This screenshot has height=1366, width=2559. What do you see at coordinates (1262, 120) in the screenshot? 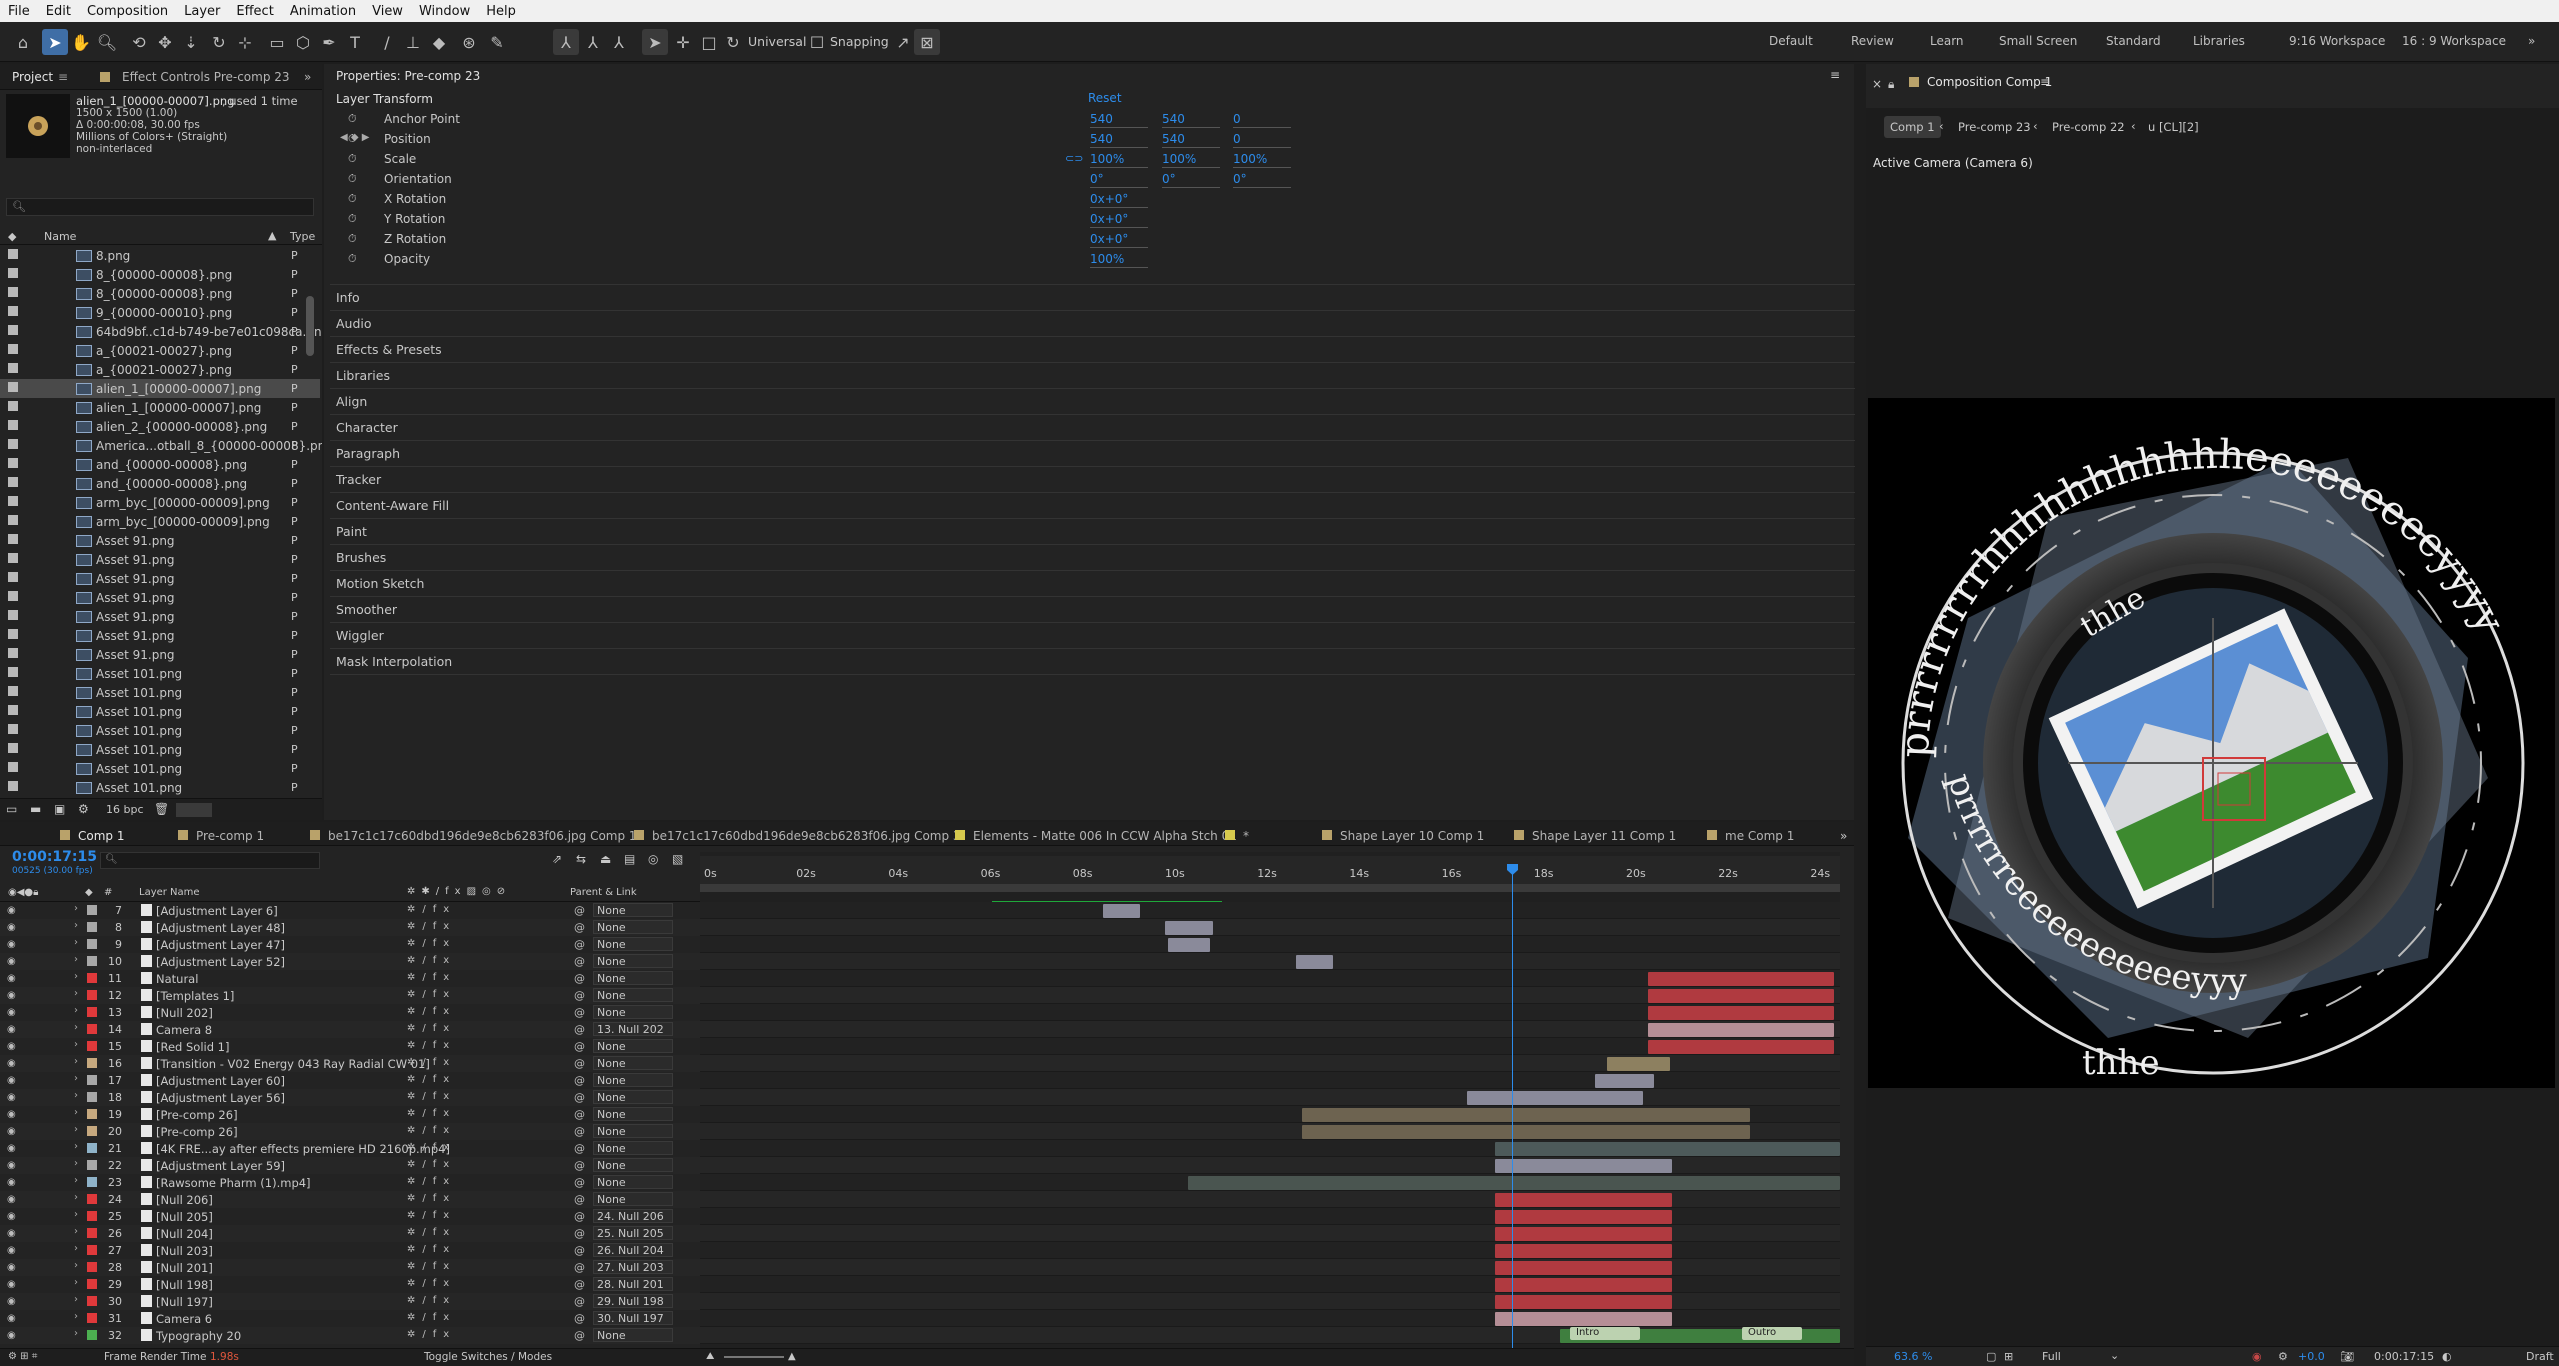
I see `property-value: 0` at bounding box center [1262, 120].